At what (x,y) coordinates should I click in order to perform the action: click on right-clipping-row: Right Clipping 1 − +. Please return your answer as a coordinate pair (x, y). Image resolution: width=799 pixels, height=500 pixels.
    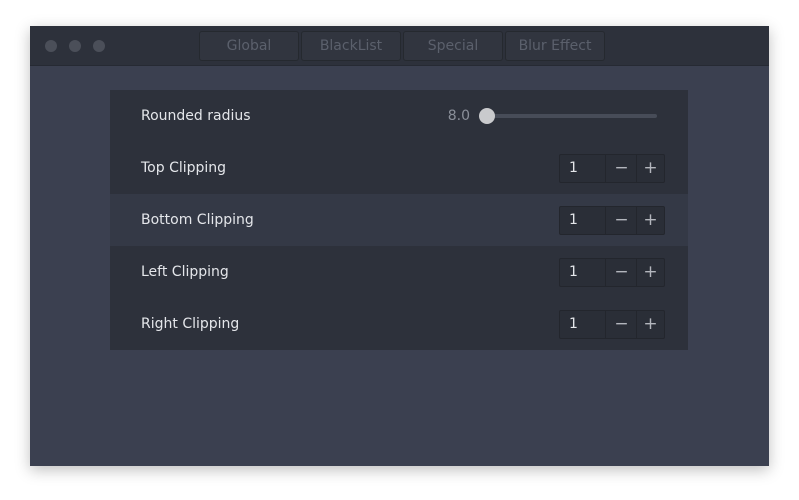
    Looking at the image, I should click on (399, 324).